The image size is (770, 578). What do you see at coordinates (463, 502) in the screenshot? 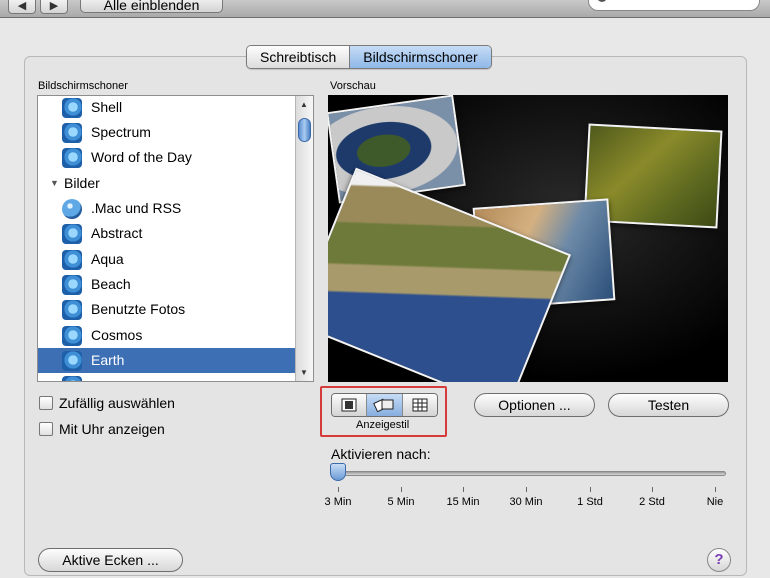
I see `slider-tick-label: 15 Min` at bounding box center [463, 502].